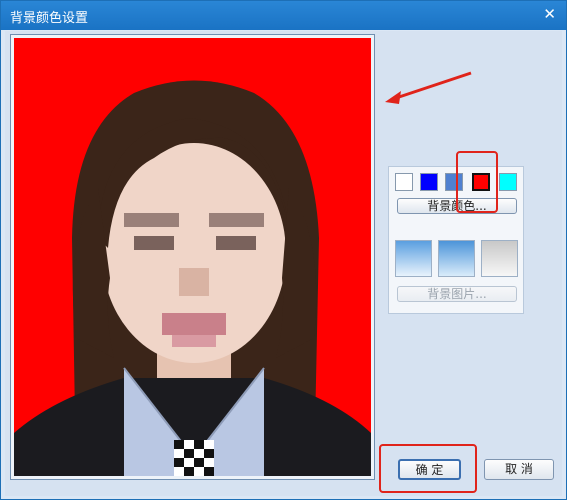  I want to click on swatch-red-selected, so click(481, 182).